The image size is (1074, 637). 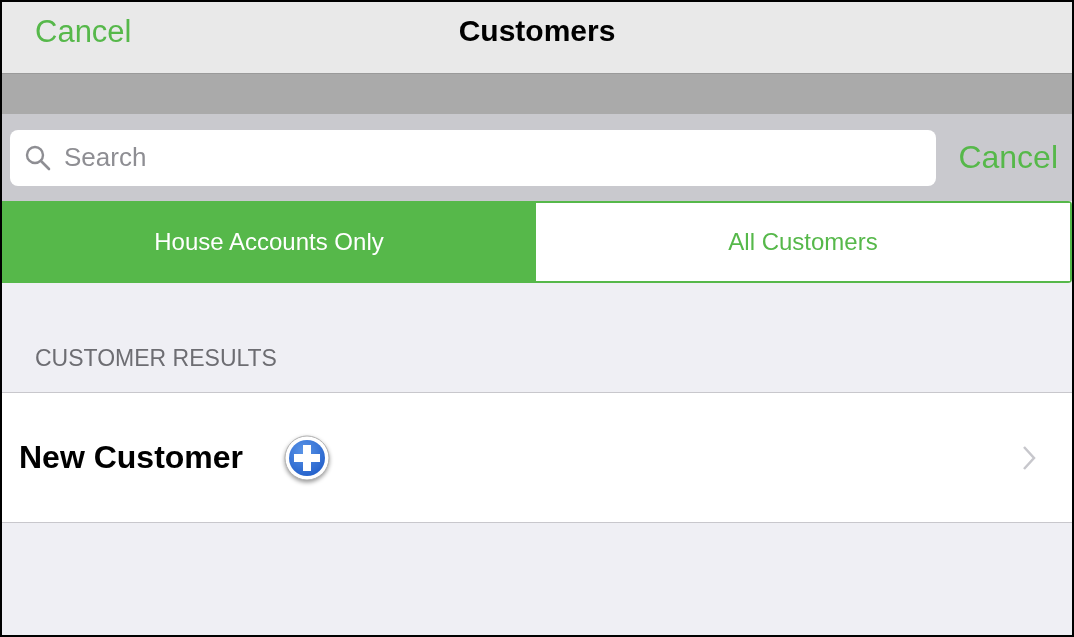 I want to click on add-icon, so click(x=307, y=457).